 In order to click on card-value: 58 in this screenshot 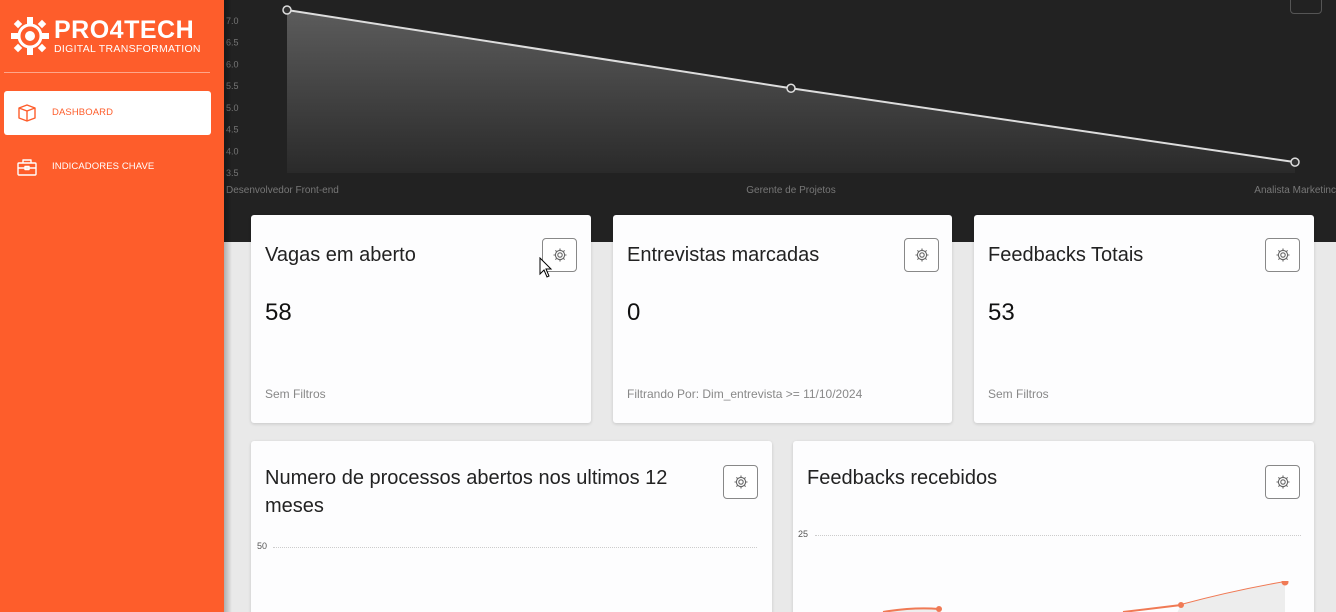, I will do `click(278, 312)`.